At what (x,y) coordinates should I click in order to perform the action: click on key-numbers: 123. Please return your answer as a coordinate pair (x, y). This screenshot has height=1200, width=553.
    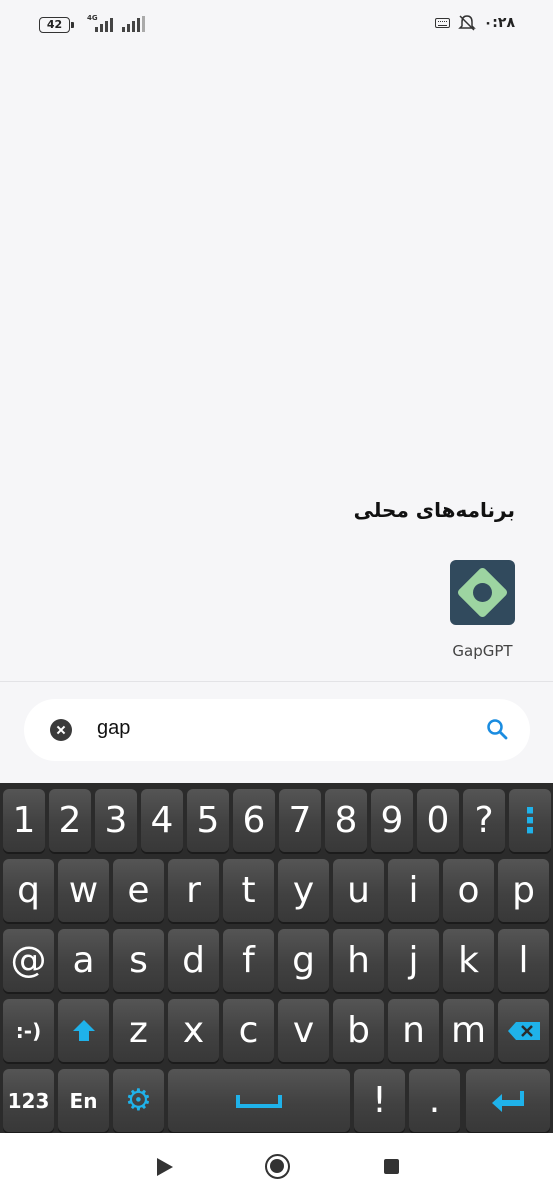
    Looking at the image, I should click on (28, 1100).